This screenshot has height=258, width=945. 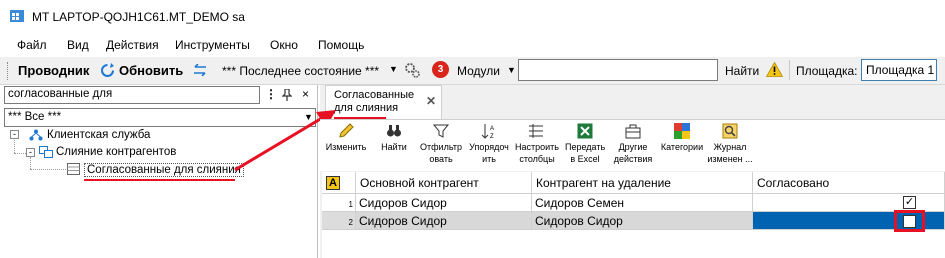 What do you see at coordinates (305, 94) in the screenshot?
I see `close-panel-icon: ×` at bounding box center [305, 94].